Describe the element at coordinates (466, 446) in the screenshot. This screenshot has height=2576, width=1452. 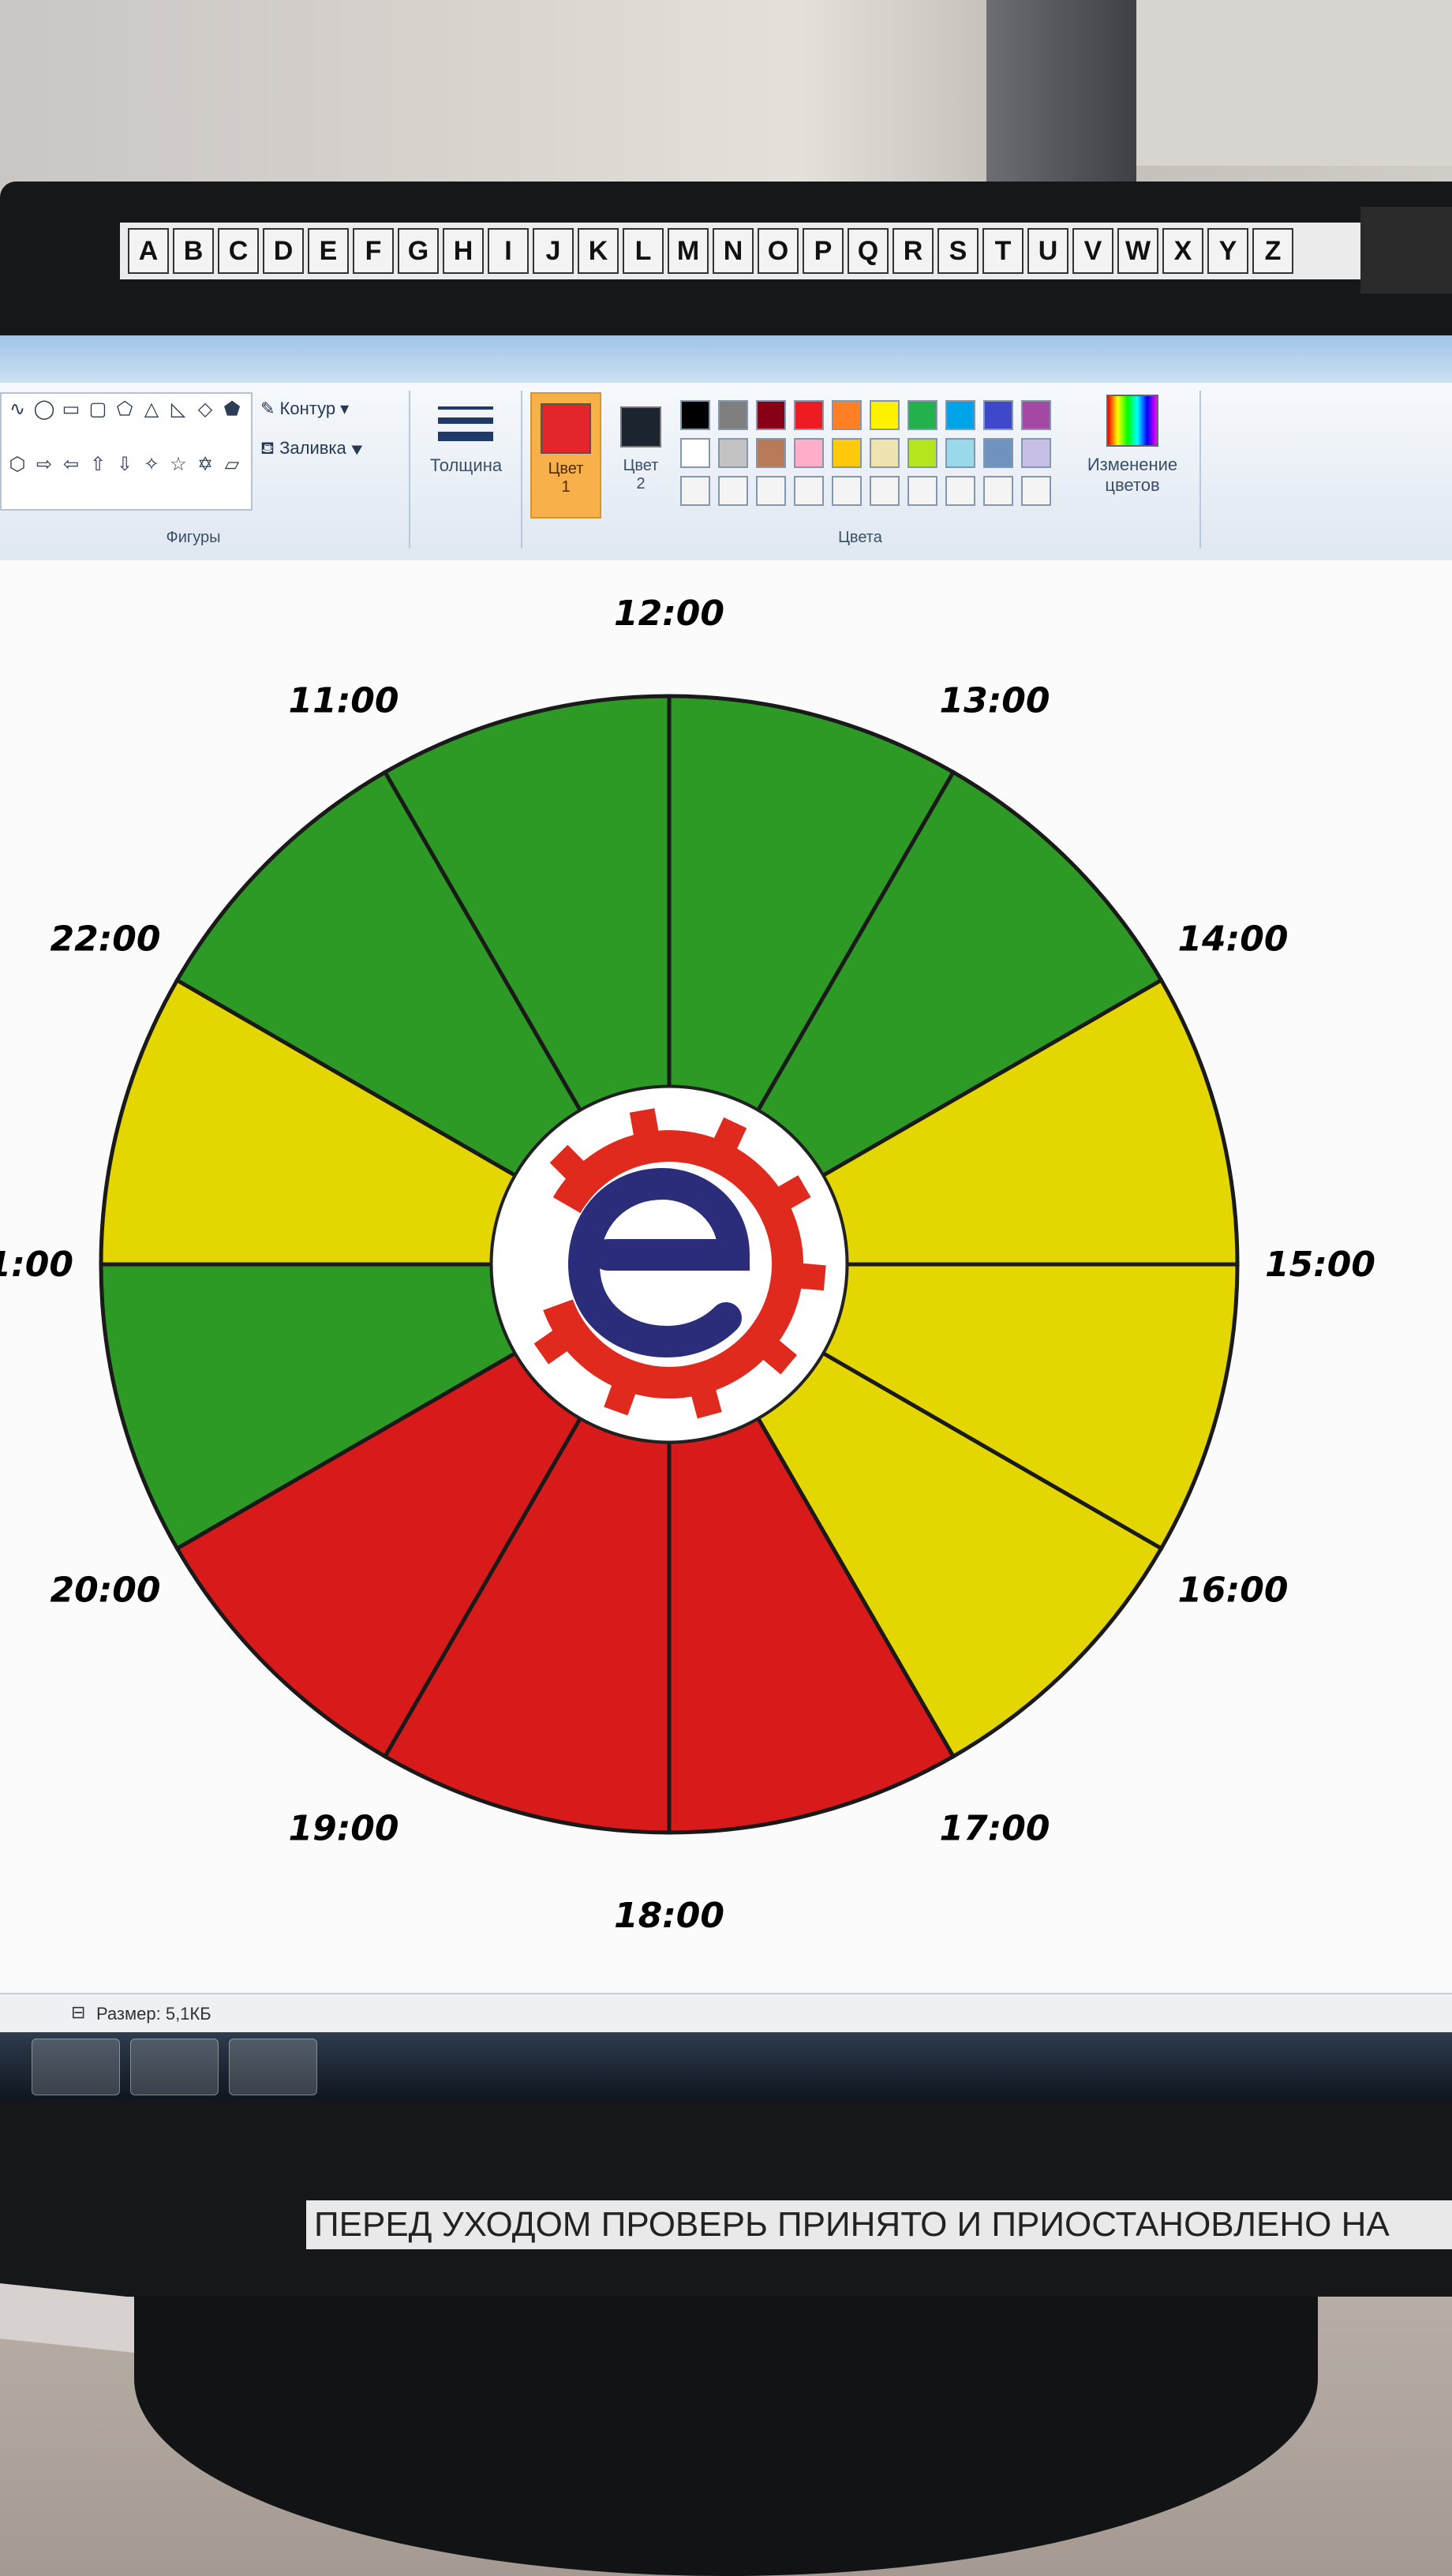
I see `thickness-button: Толщина` at that location.